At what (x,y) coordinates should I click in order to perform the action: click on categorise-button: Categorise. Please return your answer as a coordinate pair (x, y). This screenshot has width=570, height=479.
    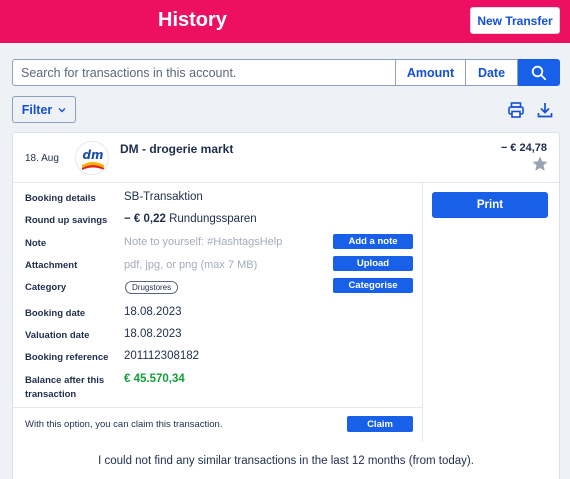
    Looking at the image, I should click on (373, 285).